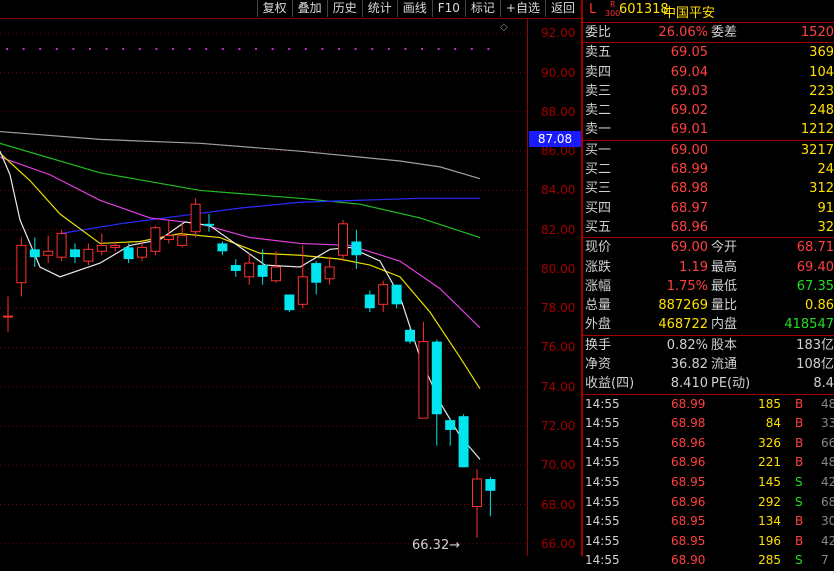  Describe the element at coordinates (683, 32) in the screenshot. I see `weibi-value: 26.06%` at that location.